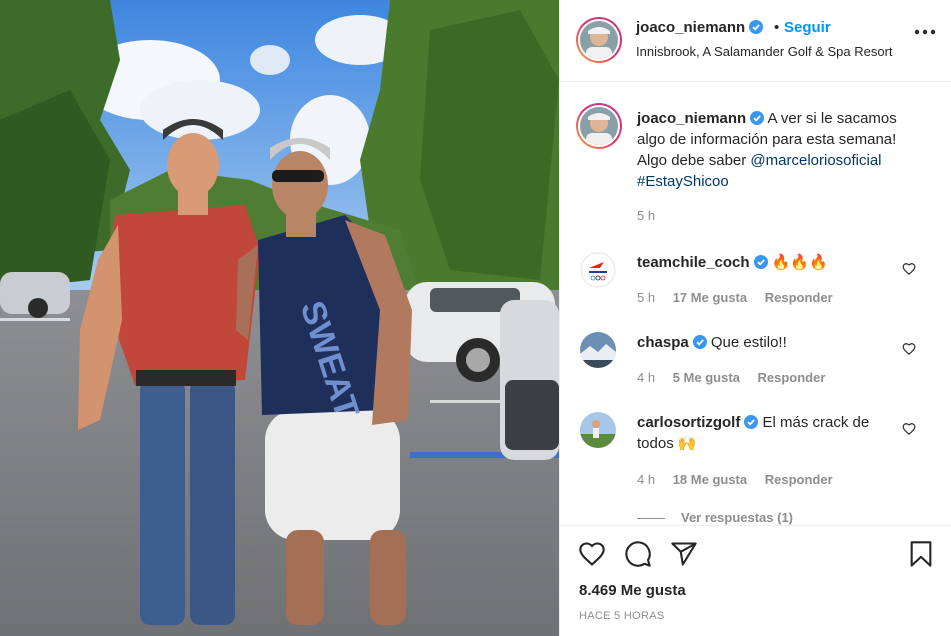 This screenshot has width=951, height=636. I want to click on author-username-row: joaco_niemann, so click(700, 27).